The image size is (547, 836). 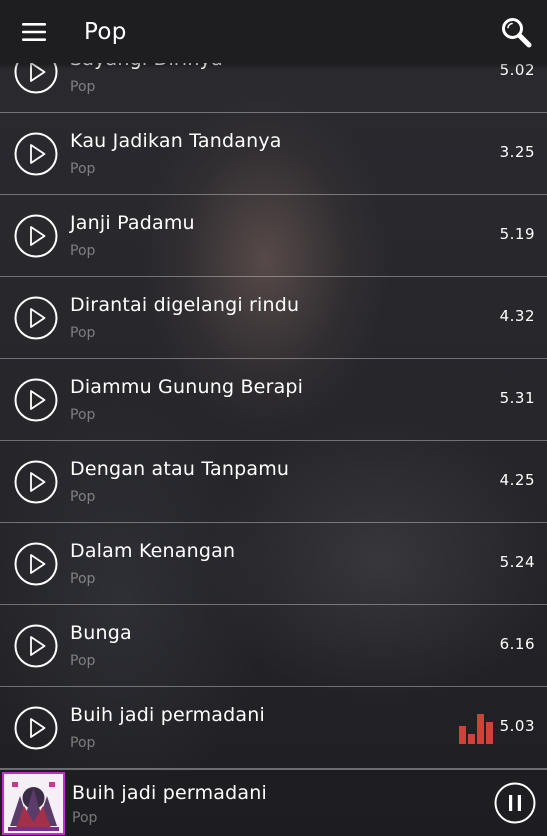 I want to click on song-duration: 5.03, so click(x=517, y=726).